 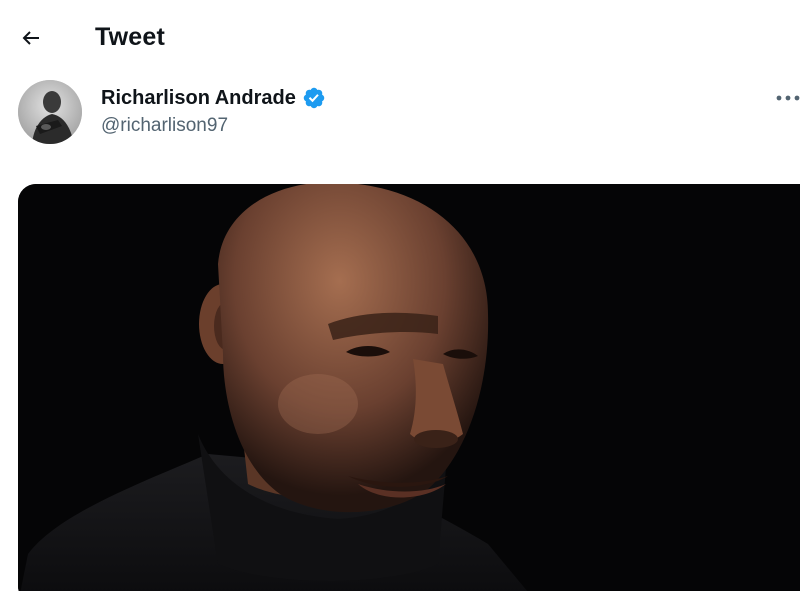 What do you see at coordinates (788, 98) in the screenshot?
I see `more-horizontal-icon` at bounding box center [788, 98].